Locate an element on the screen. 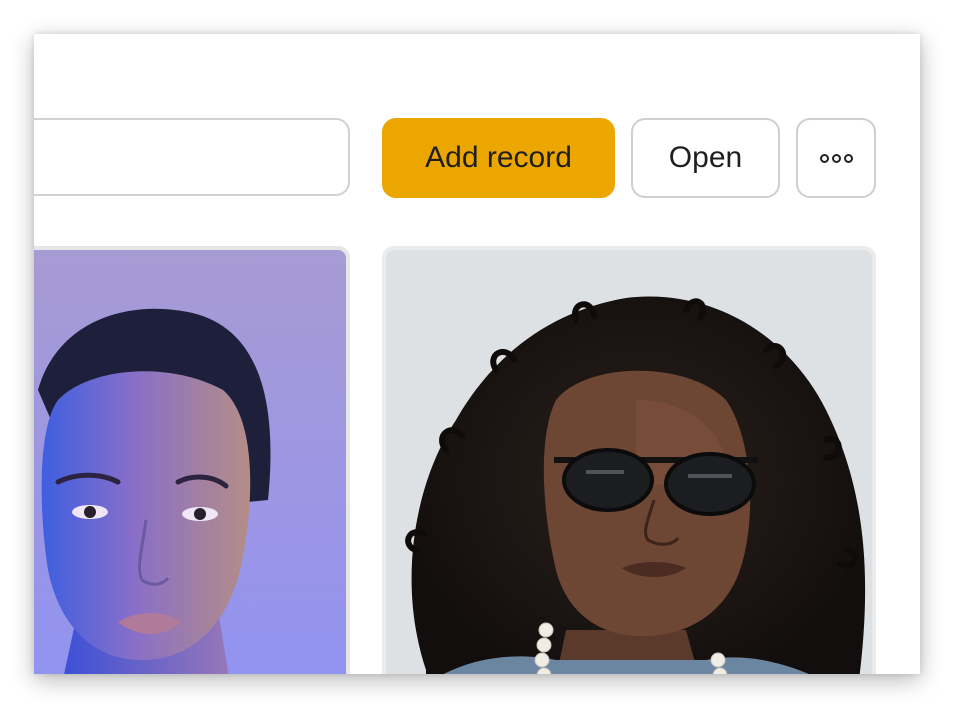 Image resolution: width=954 pixels, height=708 pixels. add-record-button: Add record is located at coordinates (498, 158).